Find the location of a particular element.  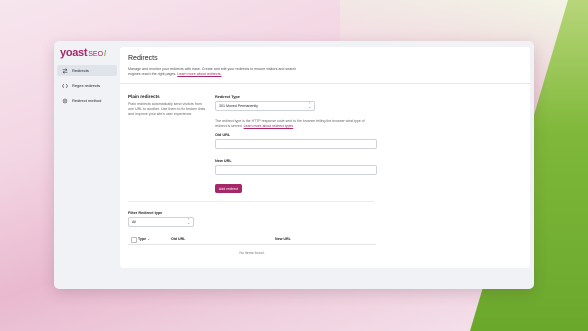

sidebar-item-regex-redirects: Regex redirects is located at coordinates (87, 85).